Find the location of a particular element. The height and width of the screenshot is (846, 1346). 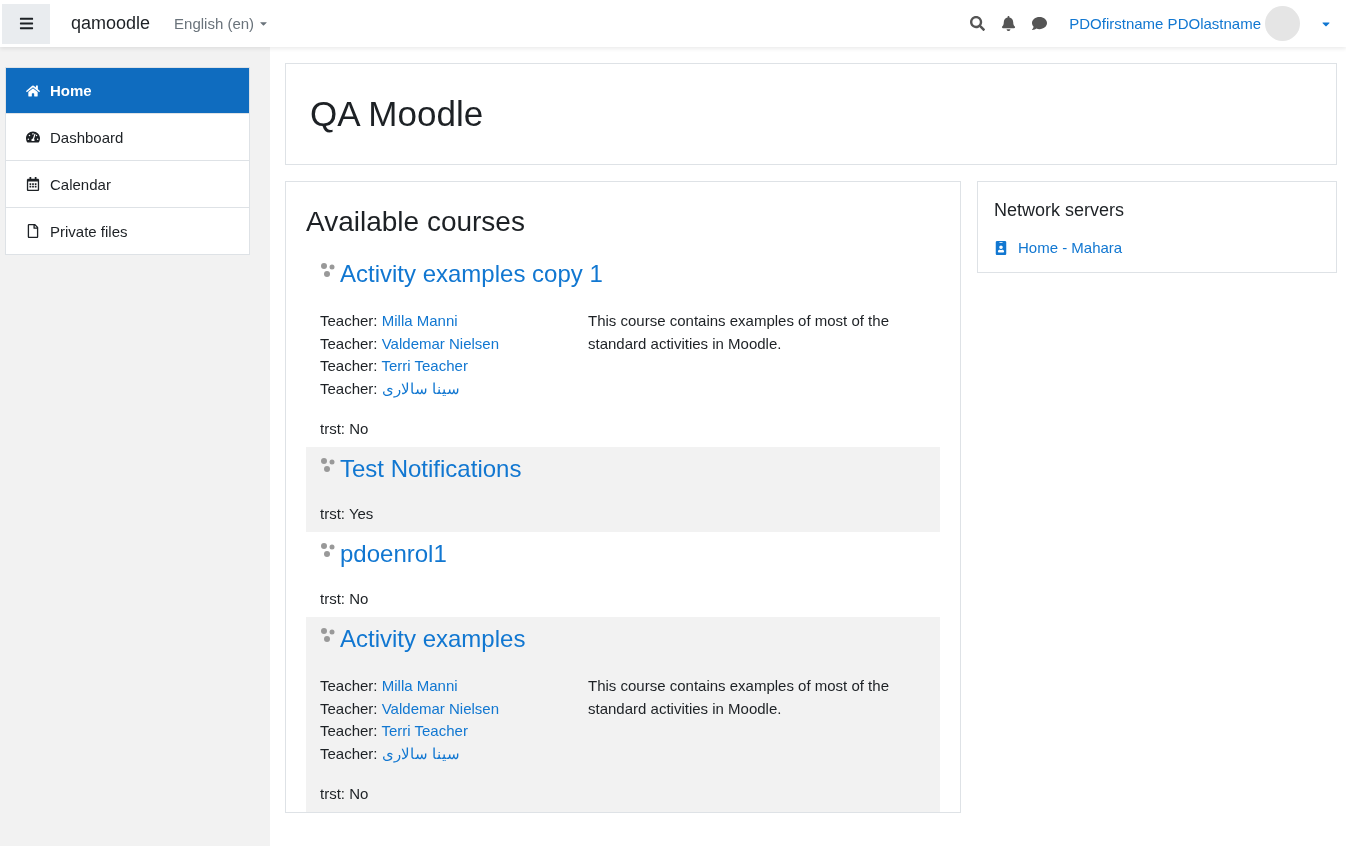

course-link: Activity examples copy 1 is located at coordinates (471, 274).